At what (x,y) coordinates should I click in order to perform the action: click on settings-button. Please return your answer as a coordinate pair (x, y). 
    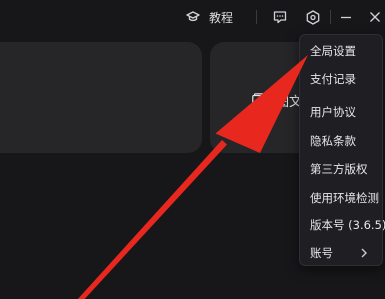
    Looking at the image, I should click on (313, 17).